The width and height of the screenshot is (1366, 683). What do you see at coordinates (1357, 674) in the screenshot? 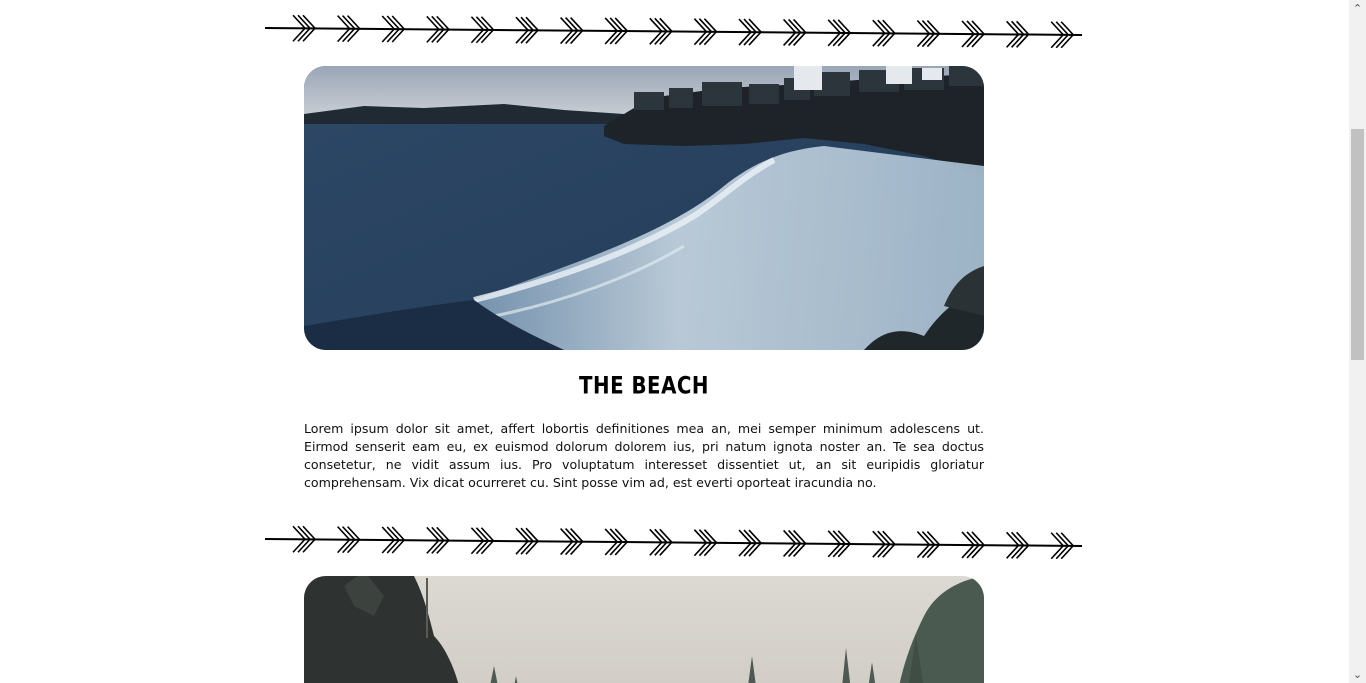
I see `chevron-down-icon: ⌄` at bounding box center [1357, 674].